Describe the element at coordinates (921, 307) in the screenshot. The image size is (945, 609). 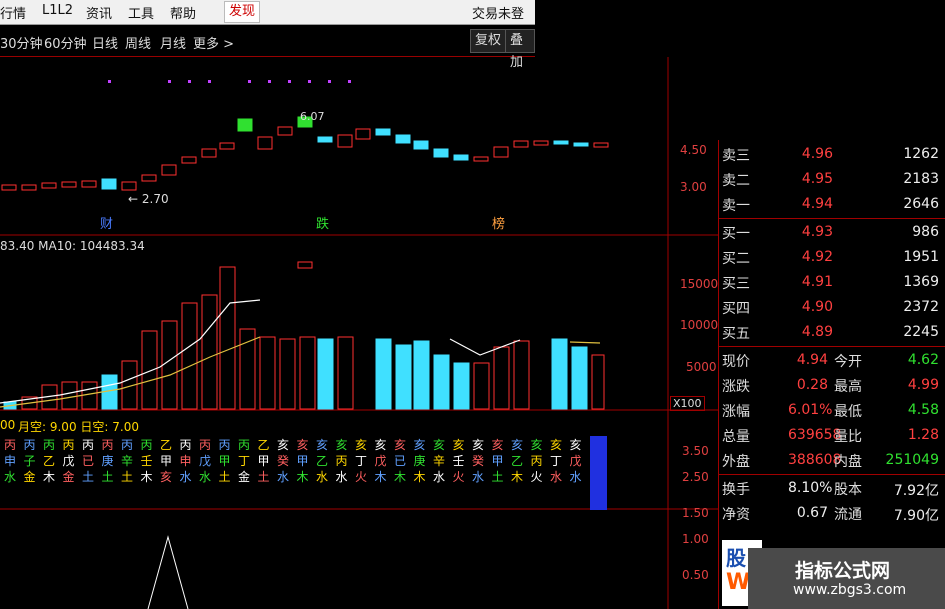
I see `quote-volume: 2372` at that location.